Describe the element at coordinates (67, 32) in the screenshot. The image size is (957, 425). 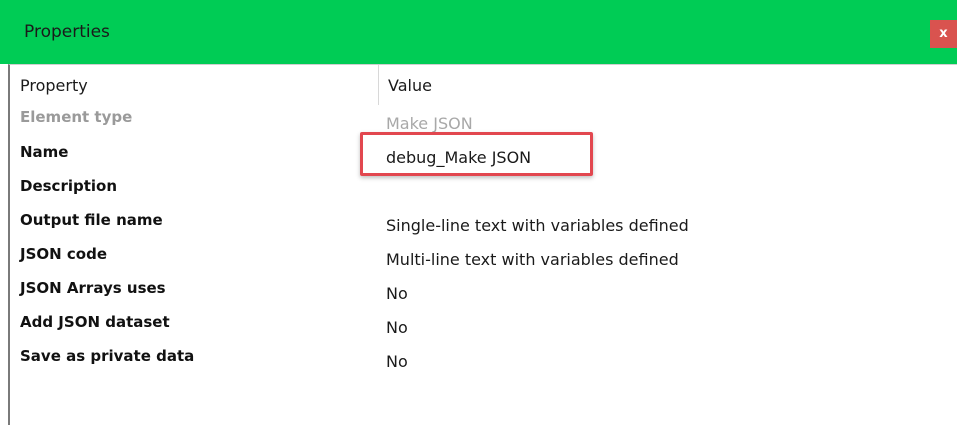
I see `window-title: Properties` at that location.